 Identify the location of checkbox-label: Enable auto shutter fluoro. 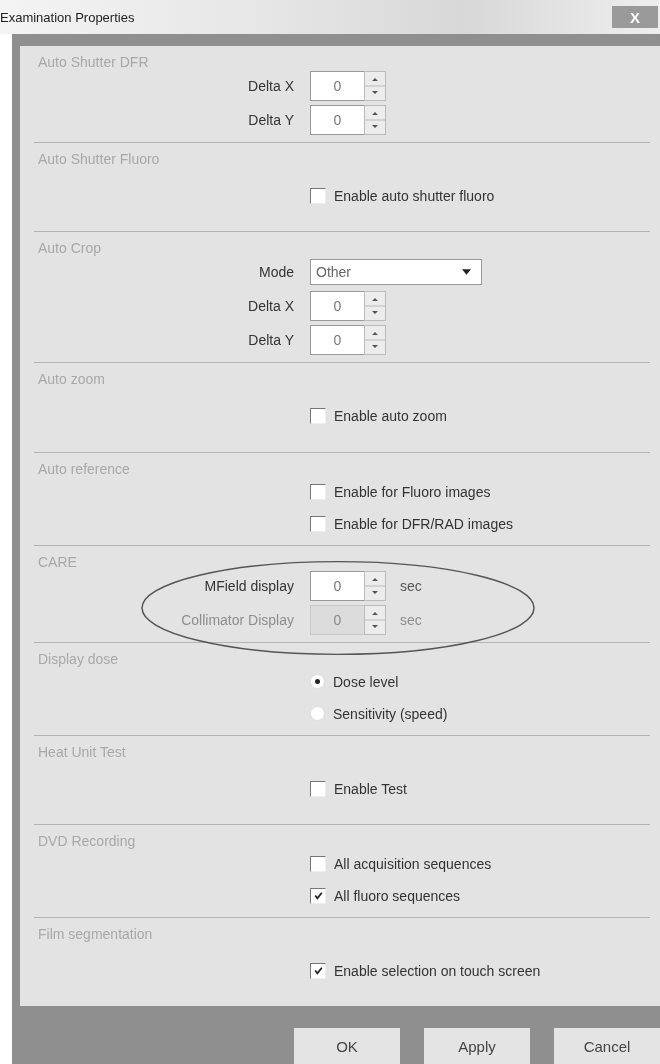
(414, 196).